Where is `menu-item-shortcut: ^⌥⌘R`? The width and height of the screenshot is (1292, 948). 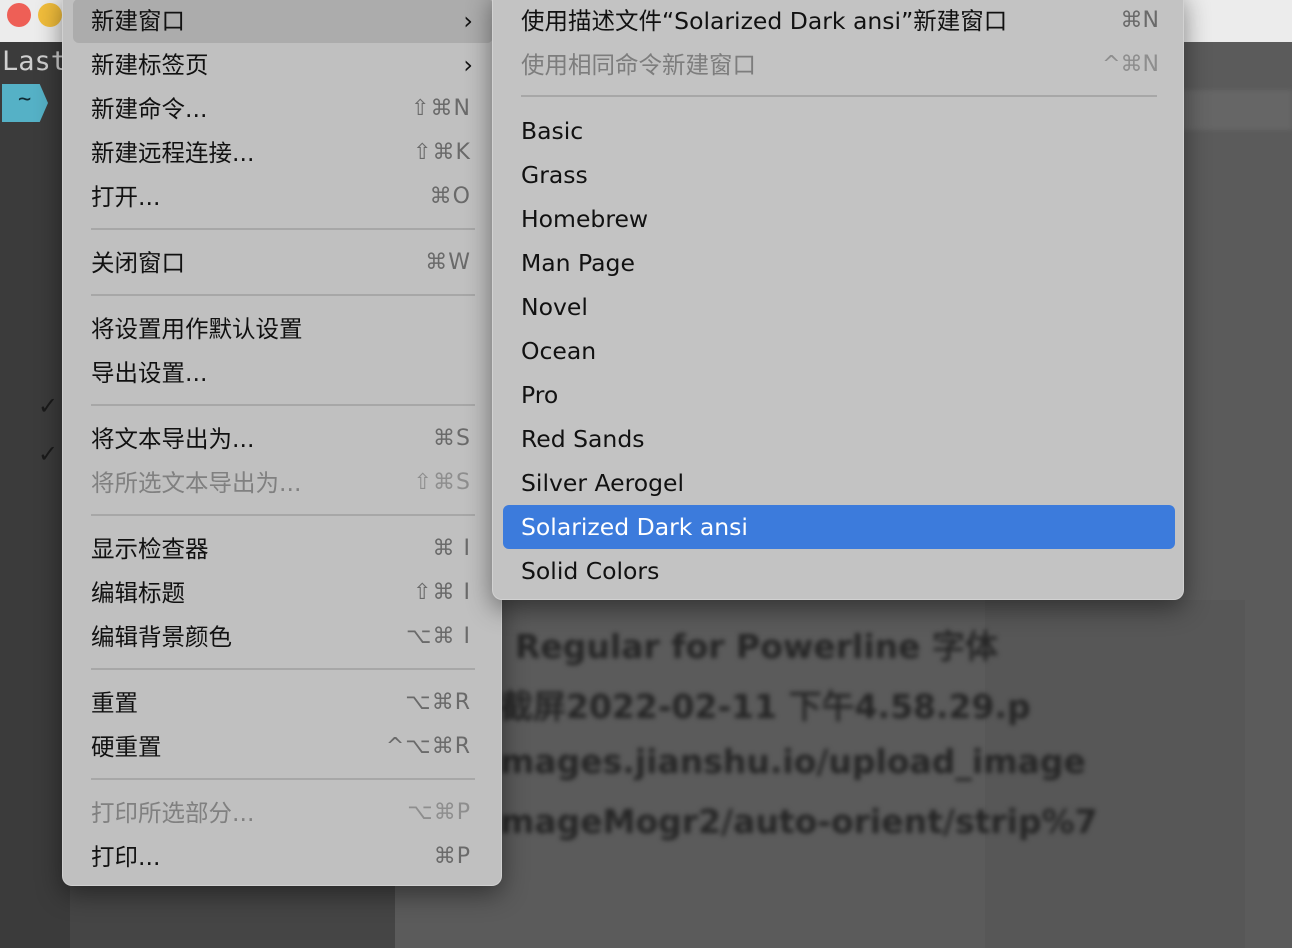 menu-item-shortcut: ^⌥⌘R is located at coordinates (428, 746).